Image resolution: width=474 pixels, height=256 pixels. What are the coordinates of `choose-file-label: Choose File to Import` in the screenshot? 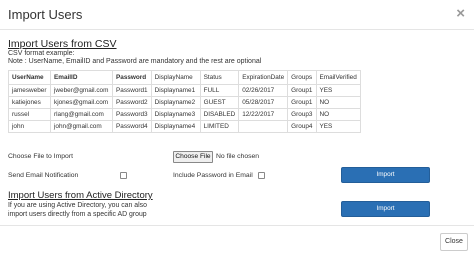 It's located at (40, 156).